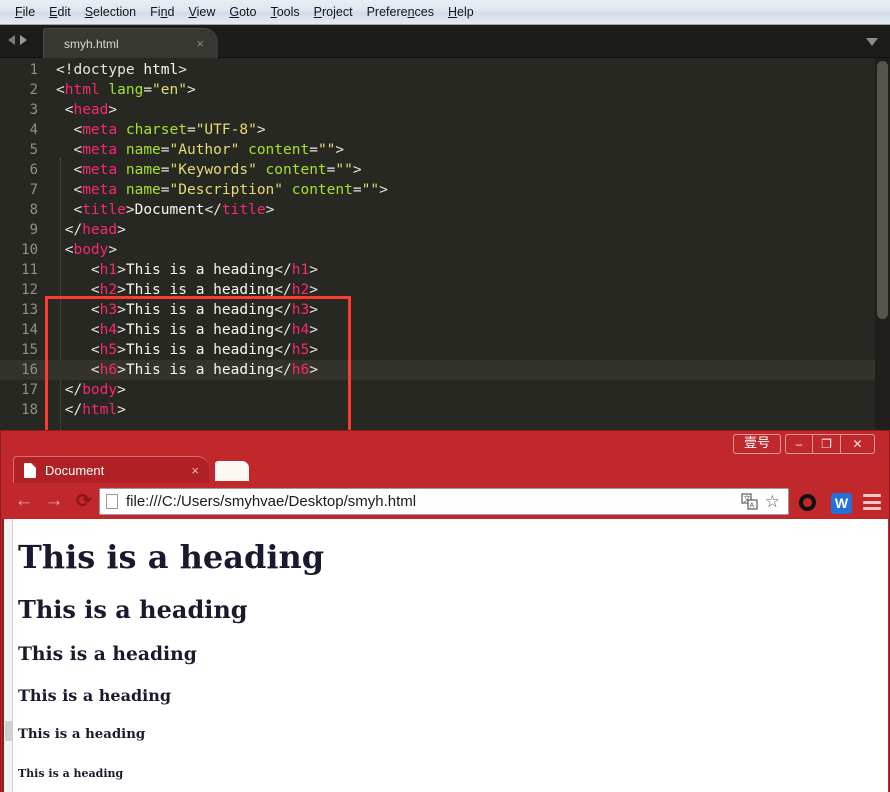 This screenshot has width=890, height=792. Describe the element at coordinates (400, 12) in the screenshot. I see `menu-item-preferences: Preferences` at that location.